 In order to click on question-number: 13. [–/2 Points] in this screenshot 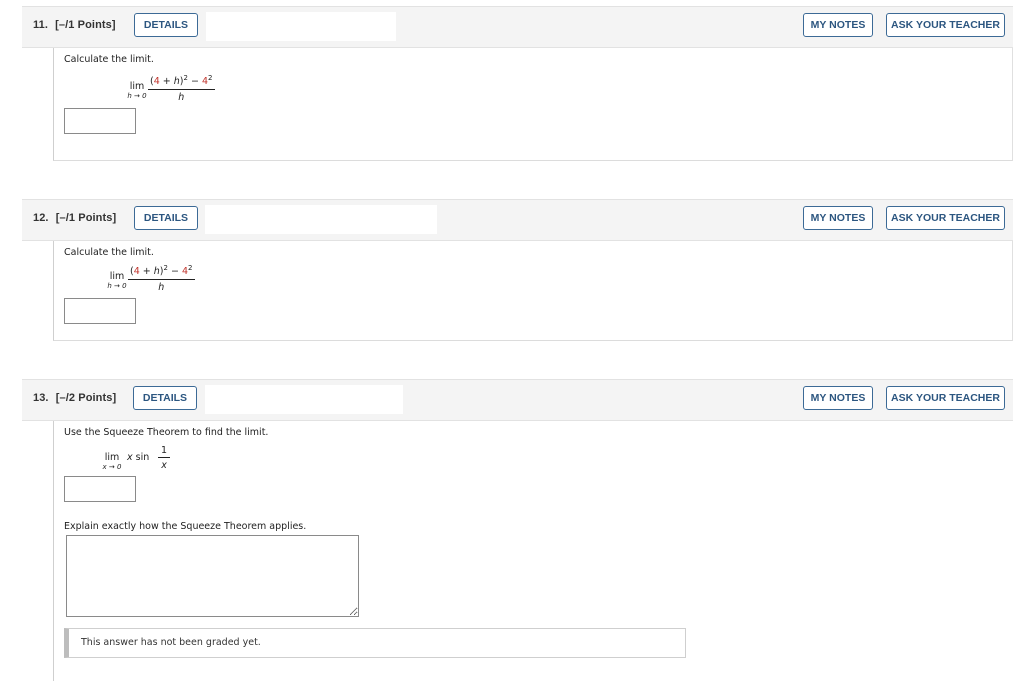, I will do `click(74, 398)`.